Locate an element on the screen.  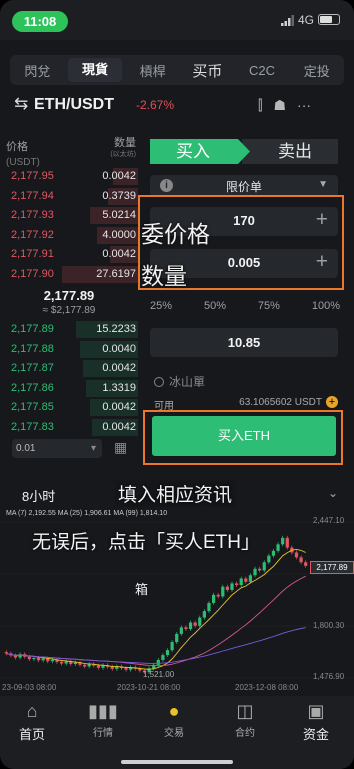
ask-qty: 27.6197 is located at coordinates (116, 273).